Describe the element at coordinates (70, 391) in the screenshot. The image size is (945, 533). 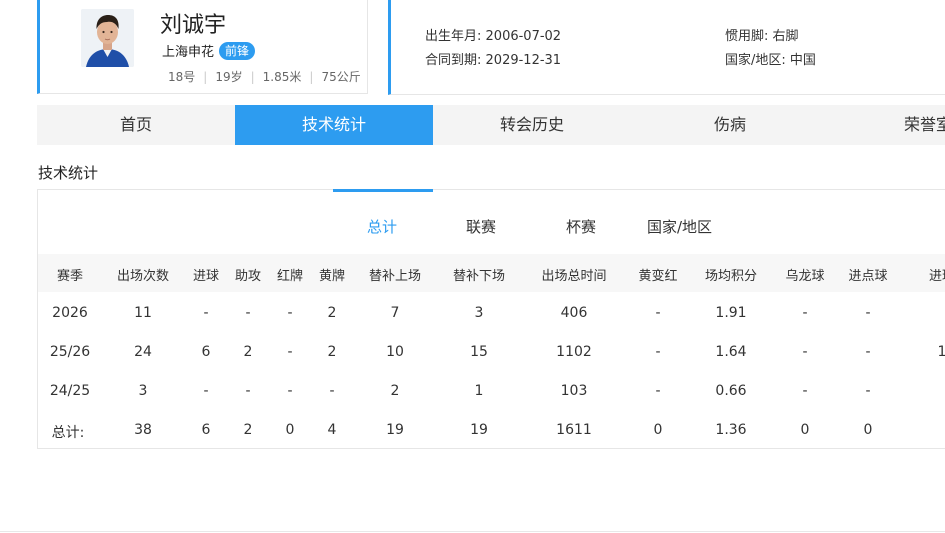
I see `cell-season: 24/25` at that location.